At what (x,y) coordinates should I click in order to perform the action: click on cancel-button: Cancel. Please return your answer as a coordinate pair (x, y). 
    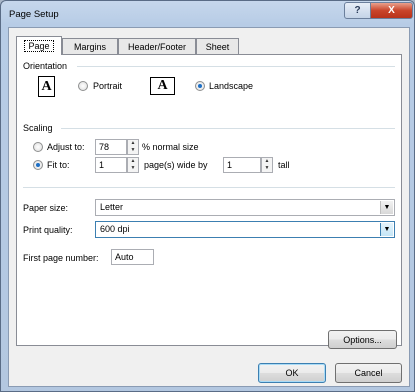
    Looking at the image, I should click on (368, 373).